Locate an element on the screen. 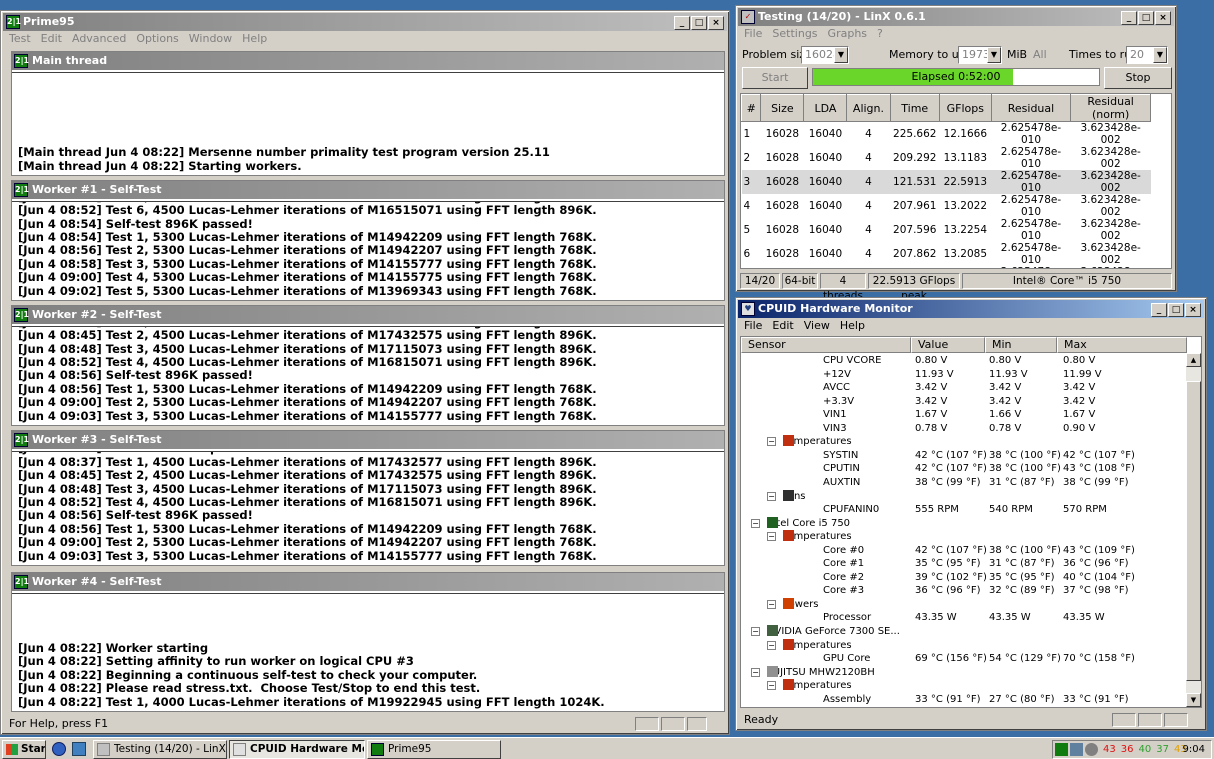 The width and height of the screenshot is (1214, 759). col-header: Residual is located at coordinates (1031, 108).